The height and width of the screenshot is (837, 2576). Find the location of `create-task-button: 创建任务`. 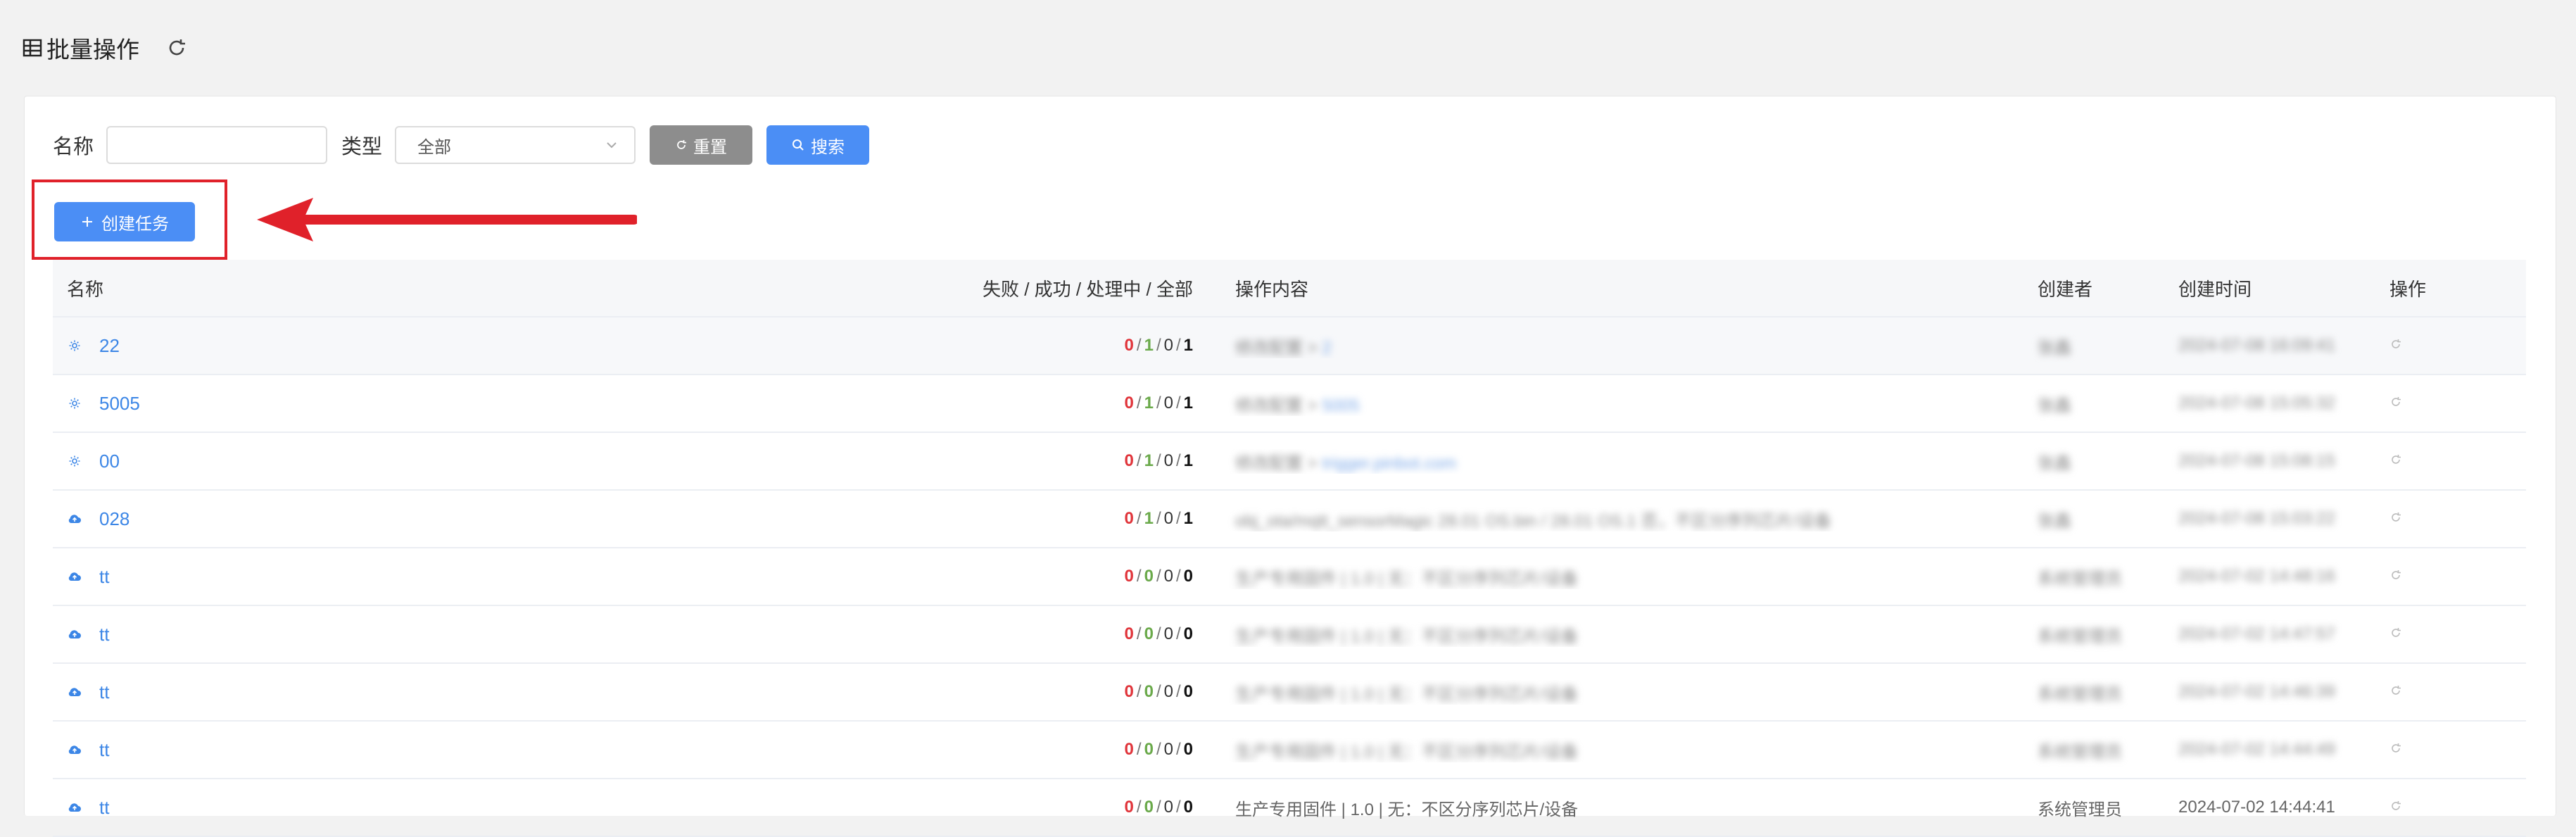

create-task-button: 创建任务 is located at coordinates (124, 221).